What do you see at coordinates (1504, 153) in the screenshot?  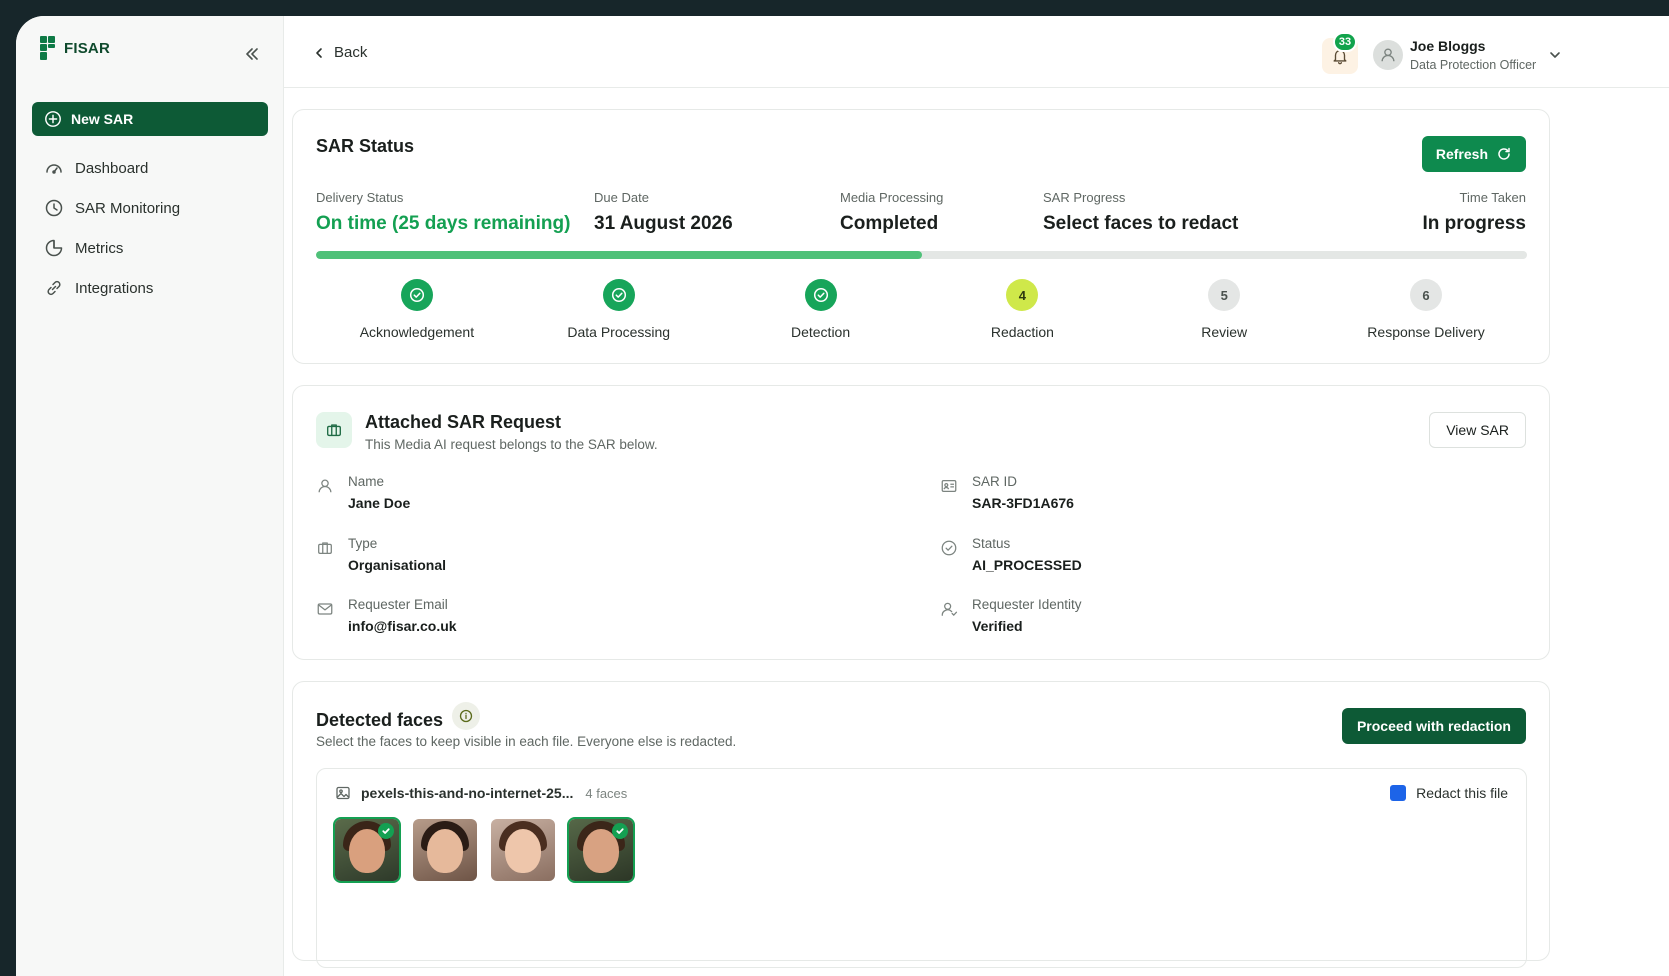 I see `refresh-icon` at bounding box center [1504, 153].